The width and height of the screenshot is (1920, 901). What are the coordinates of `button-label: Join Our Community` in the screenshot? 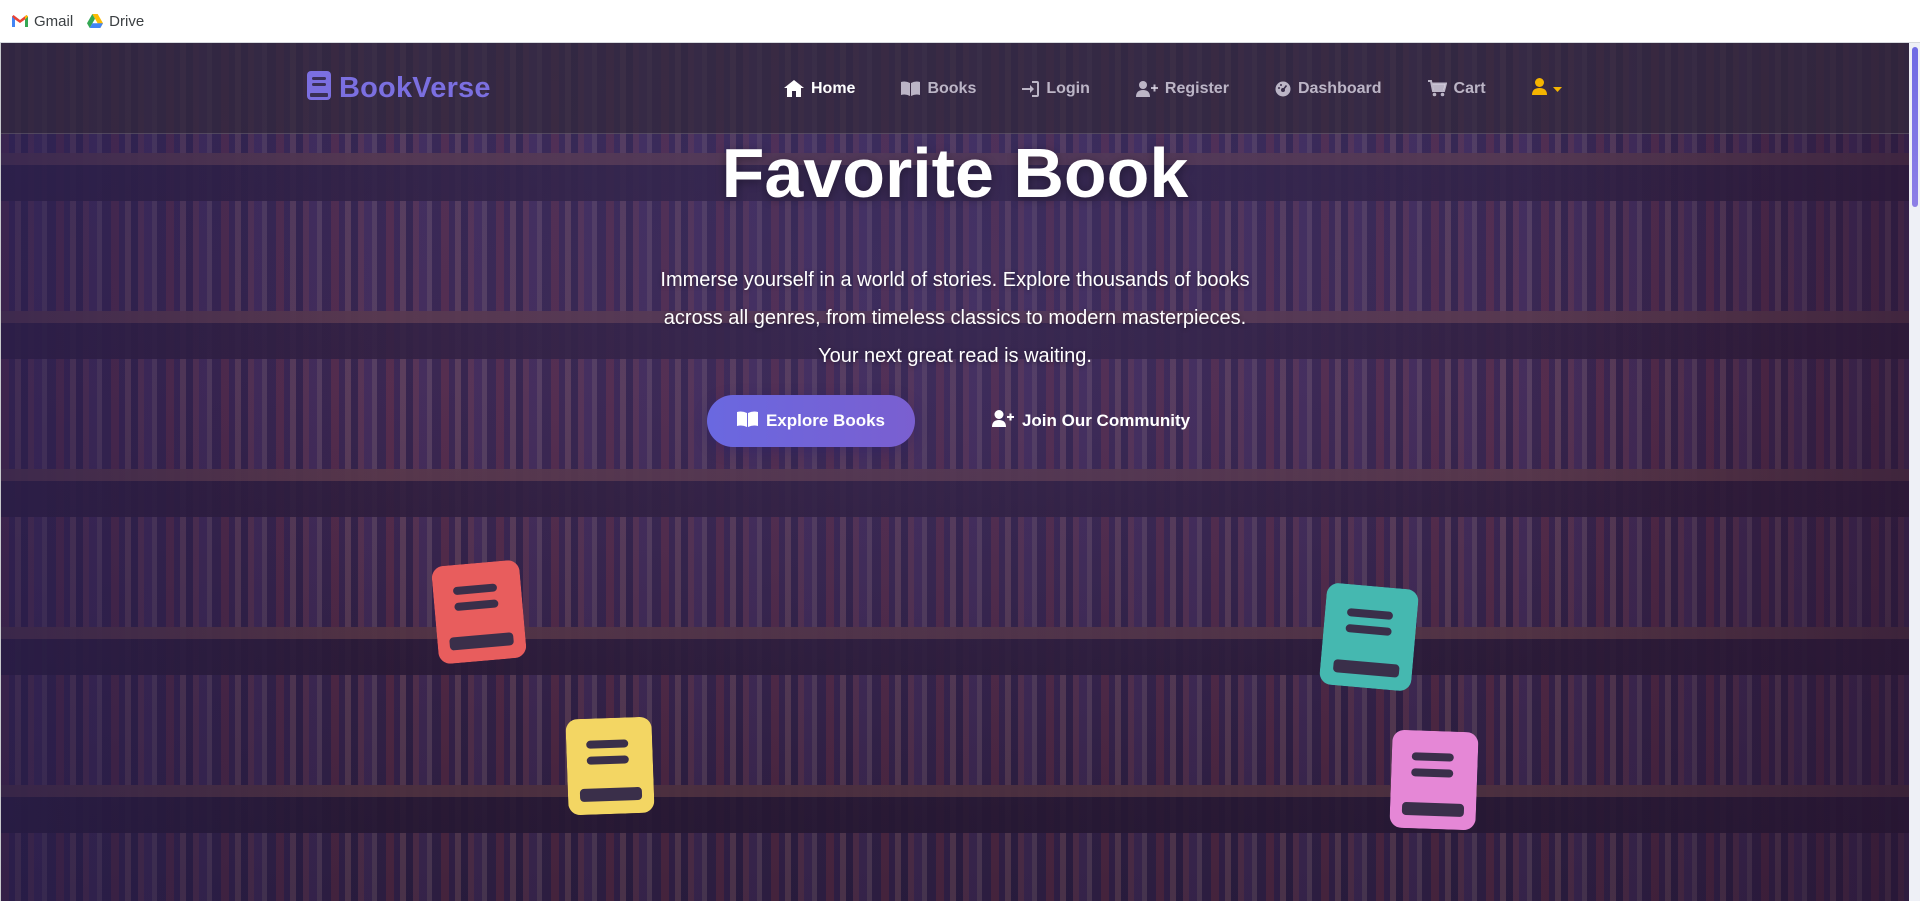 It's located at (1106, 420).